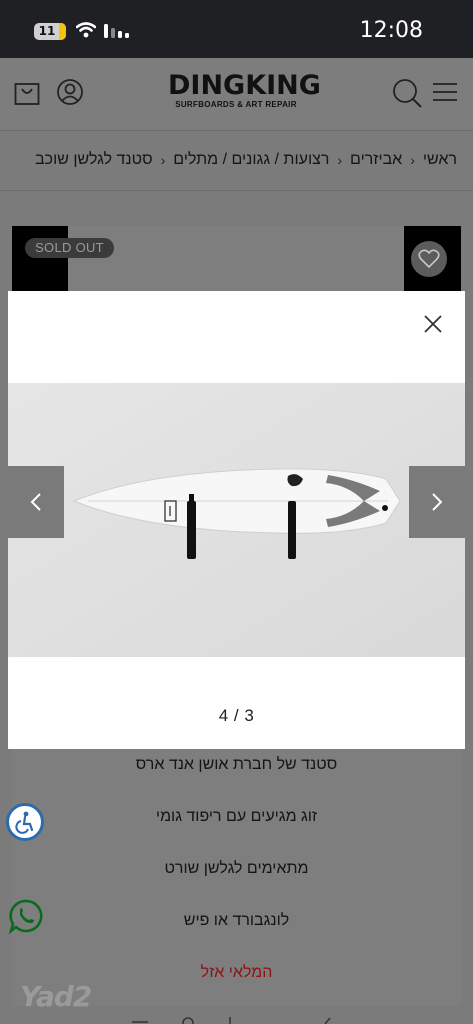 The height and width of the screenshot is (1024, 473). What do you see at coordinates (69, 248) in the screenshot?
I see `sold-out-badge: SOLD OUT` at bounding box center [69, 248].